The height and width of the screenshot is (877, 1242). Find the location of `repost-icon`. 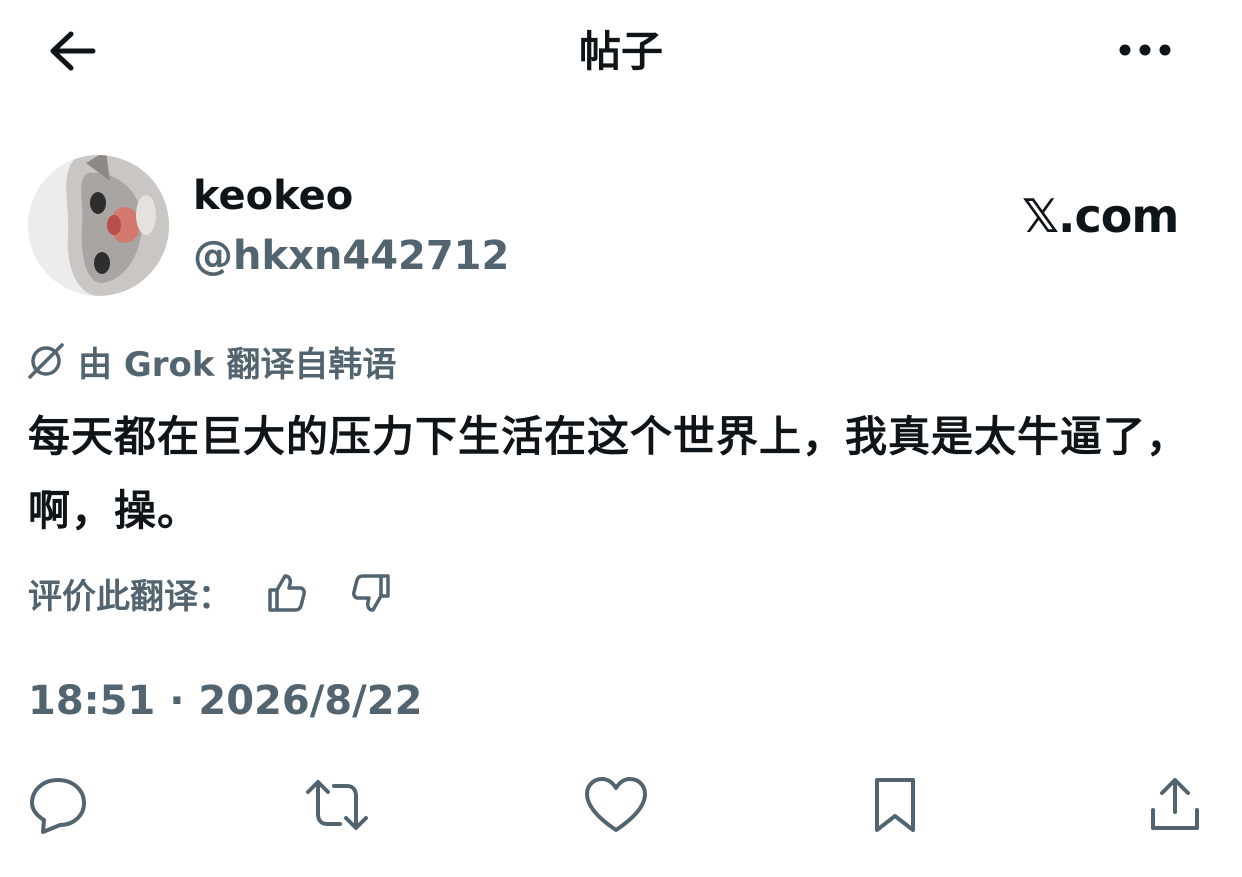

repost-icon is located at coordinates (337, 805).